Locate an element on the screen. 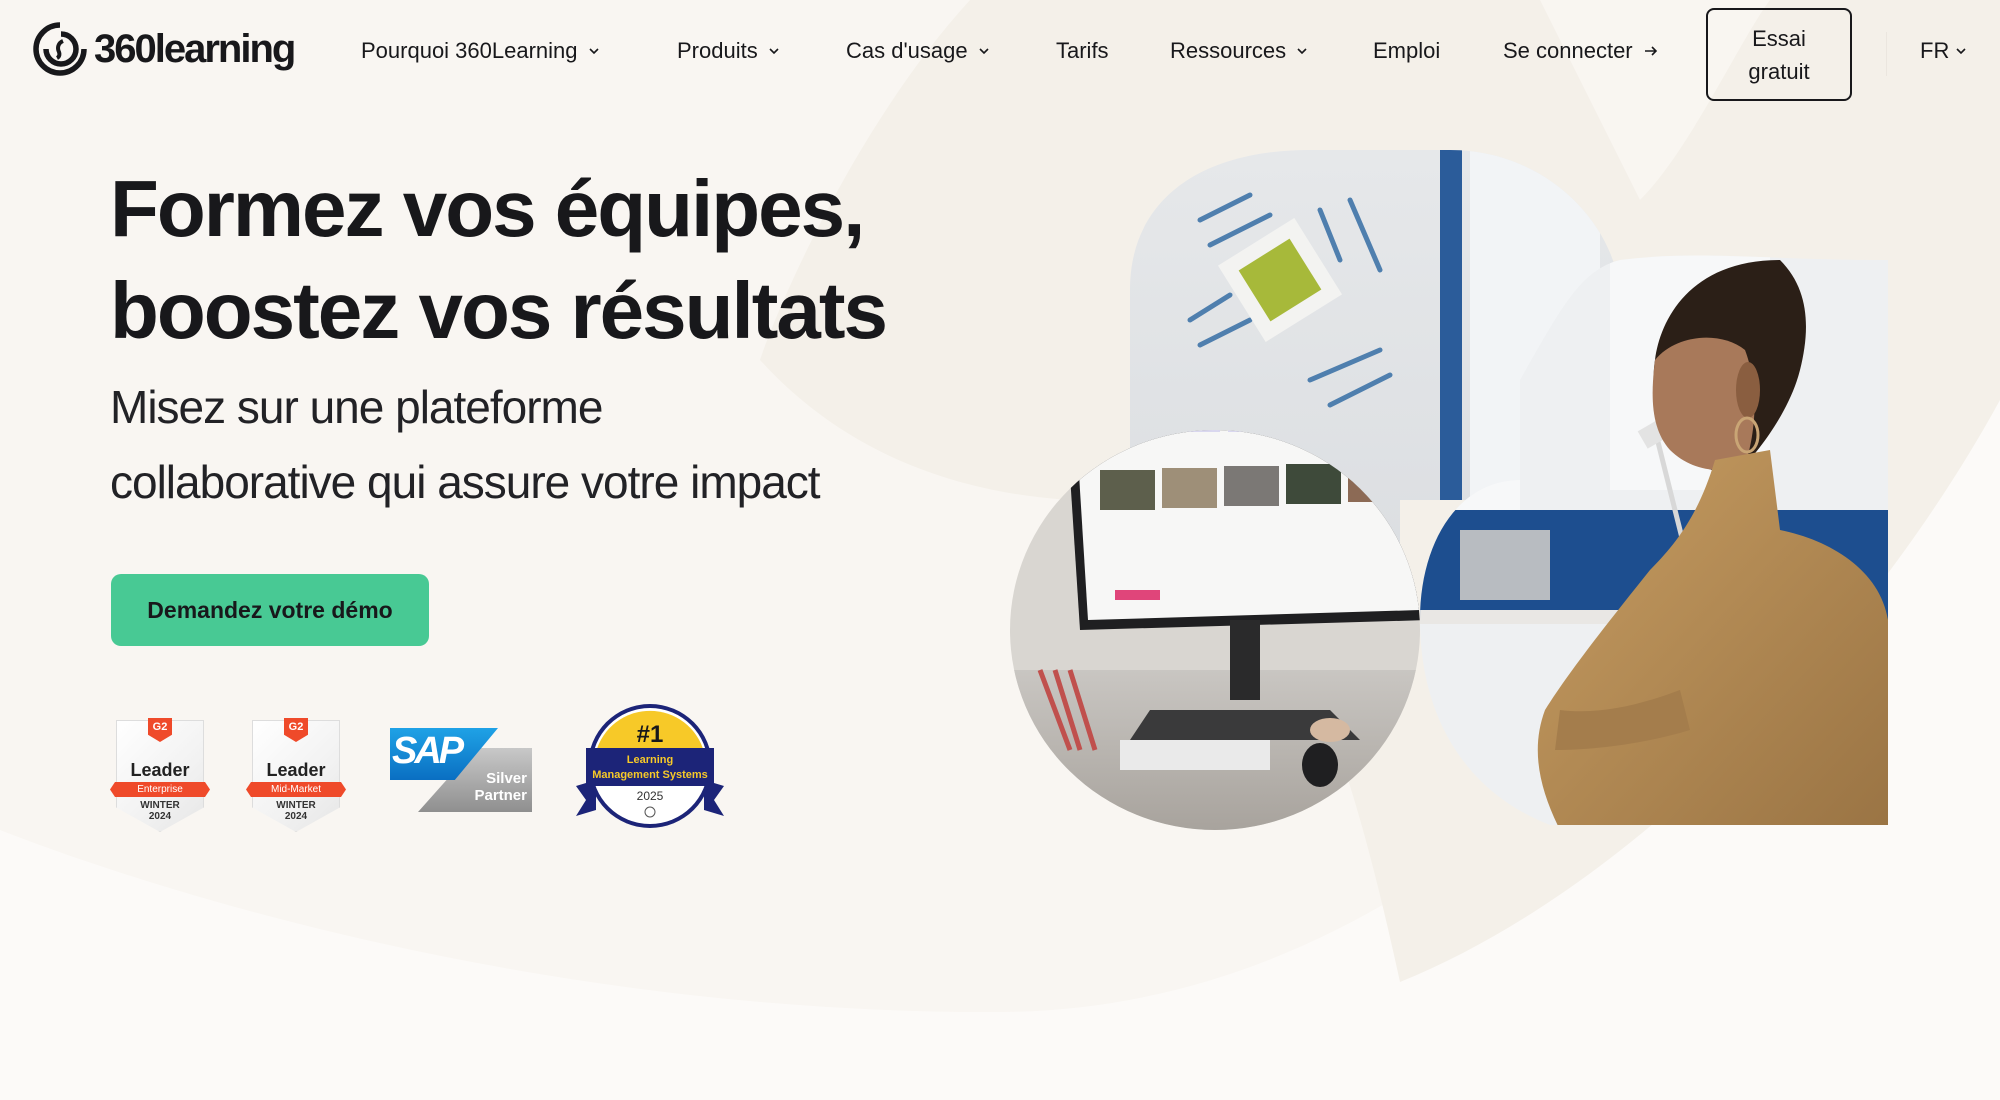  logo: 360learning is located at coordinates (164, 49).